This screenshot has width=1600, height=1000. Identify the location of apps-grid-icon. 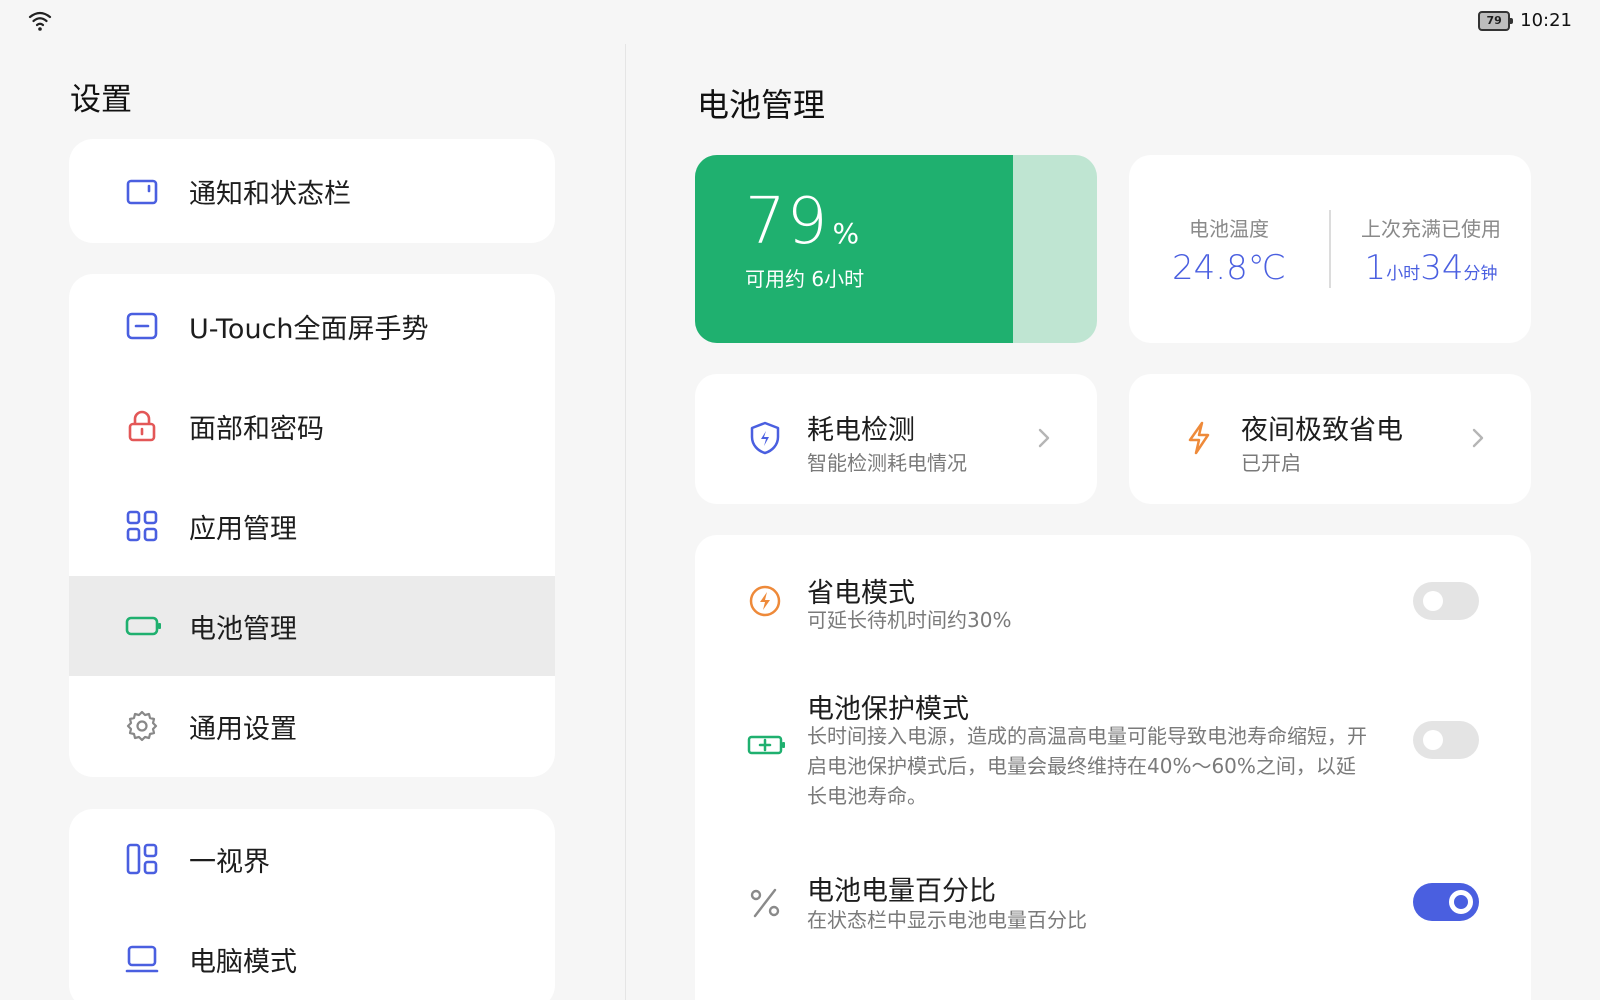
(142, 526).